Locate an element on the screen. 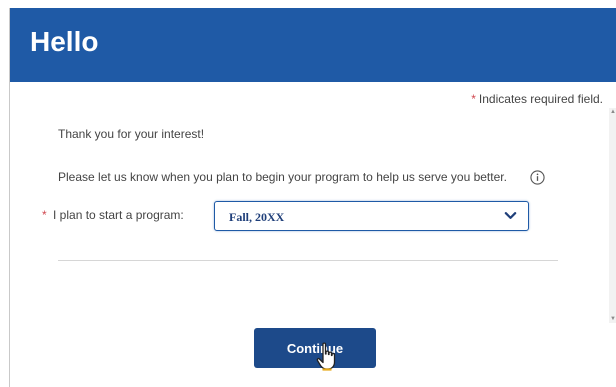  info-icon is located at coordinates (537, 177).